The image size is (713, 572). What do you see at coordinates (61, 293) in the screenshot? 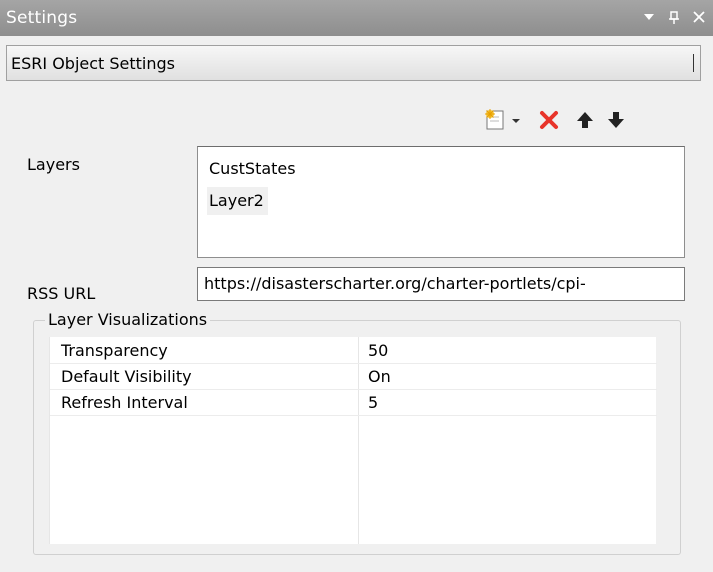
I see `rss-url-label: RSS URL` at bounding box center [61, 293].